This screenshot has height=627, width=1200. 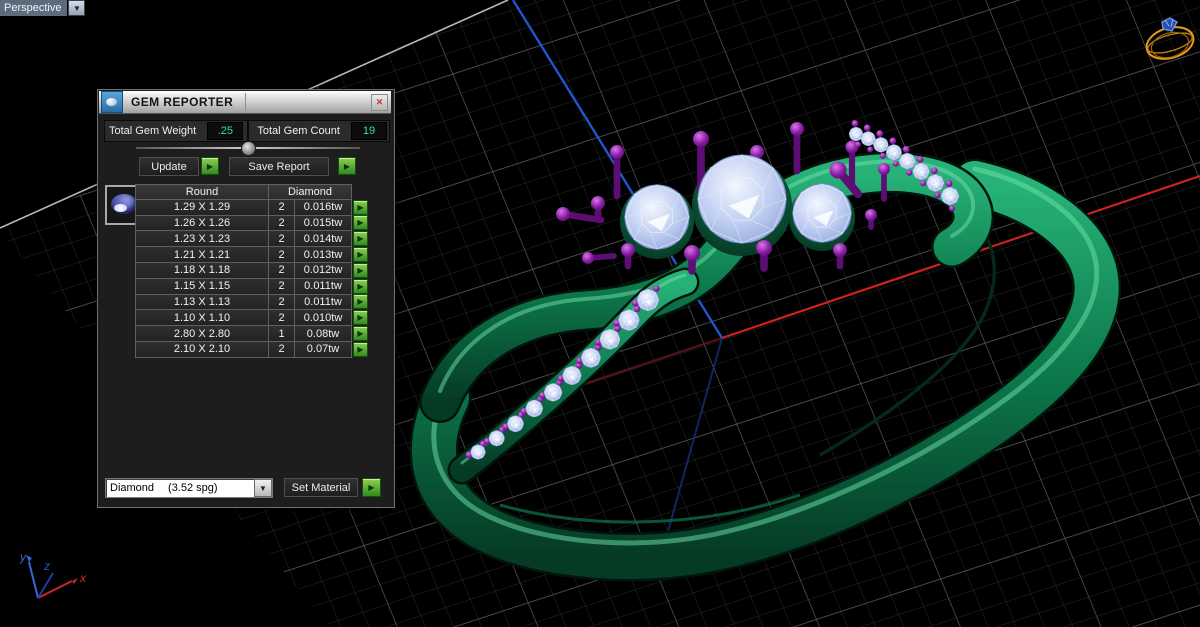 What do you see at coordinates (34, 8) in the screenshot?
I see `viewport-title-menu: Perspective` at bounding box center [34, 8].